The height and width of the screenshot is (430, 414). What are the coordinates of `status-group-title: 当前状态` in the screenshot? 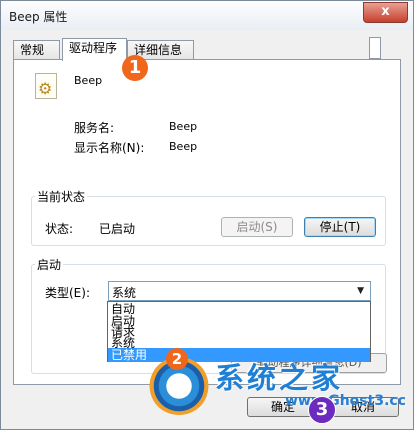 It's located at (61, 196).